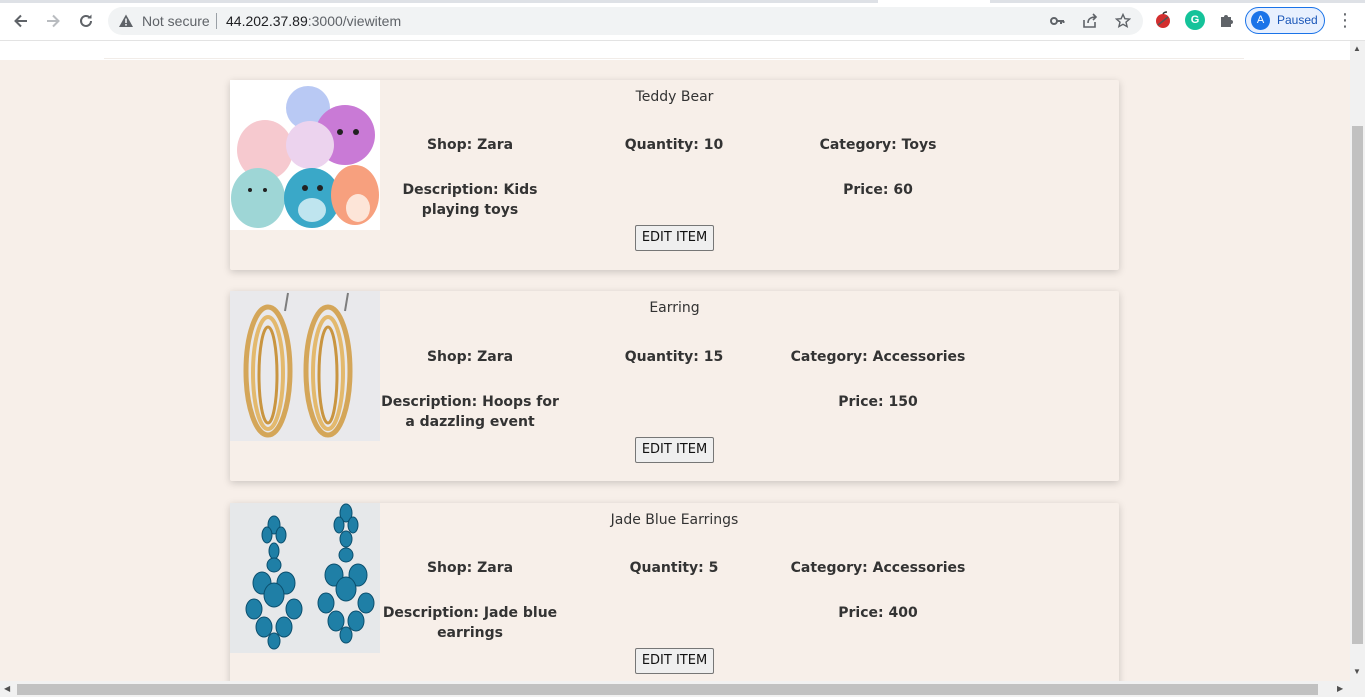 This screenshot has height=697, width=1365. I want to click on omnibox-divider, so click(216, 21).